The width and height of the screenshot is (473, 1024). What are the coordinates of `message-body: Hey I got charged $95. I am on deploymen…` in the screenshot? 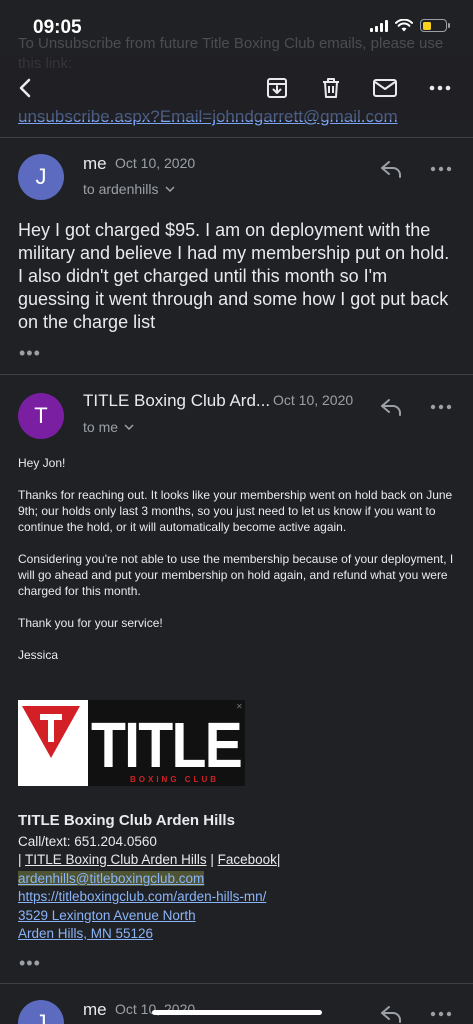 It's located at (234, 276).